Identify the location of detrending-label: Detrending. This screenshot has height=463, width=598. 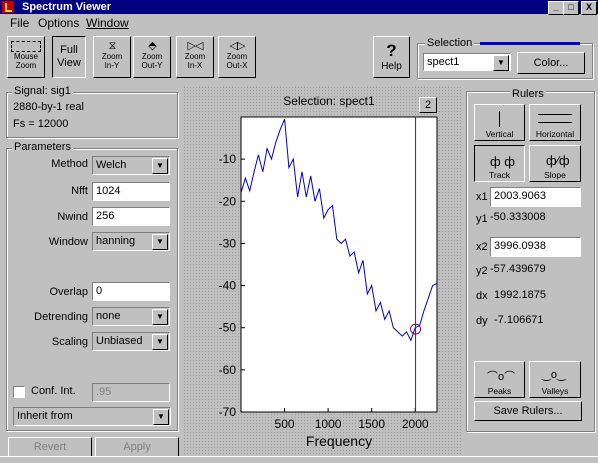
(61, 317).